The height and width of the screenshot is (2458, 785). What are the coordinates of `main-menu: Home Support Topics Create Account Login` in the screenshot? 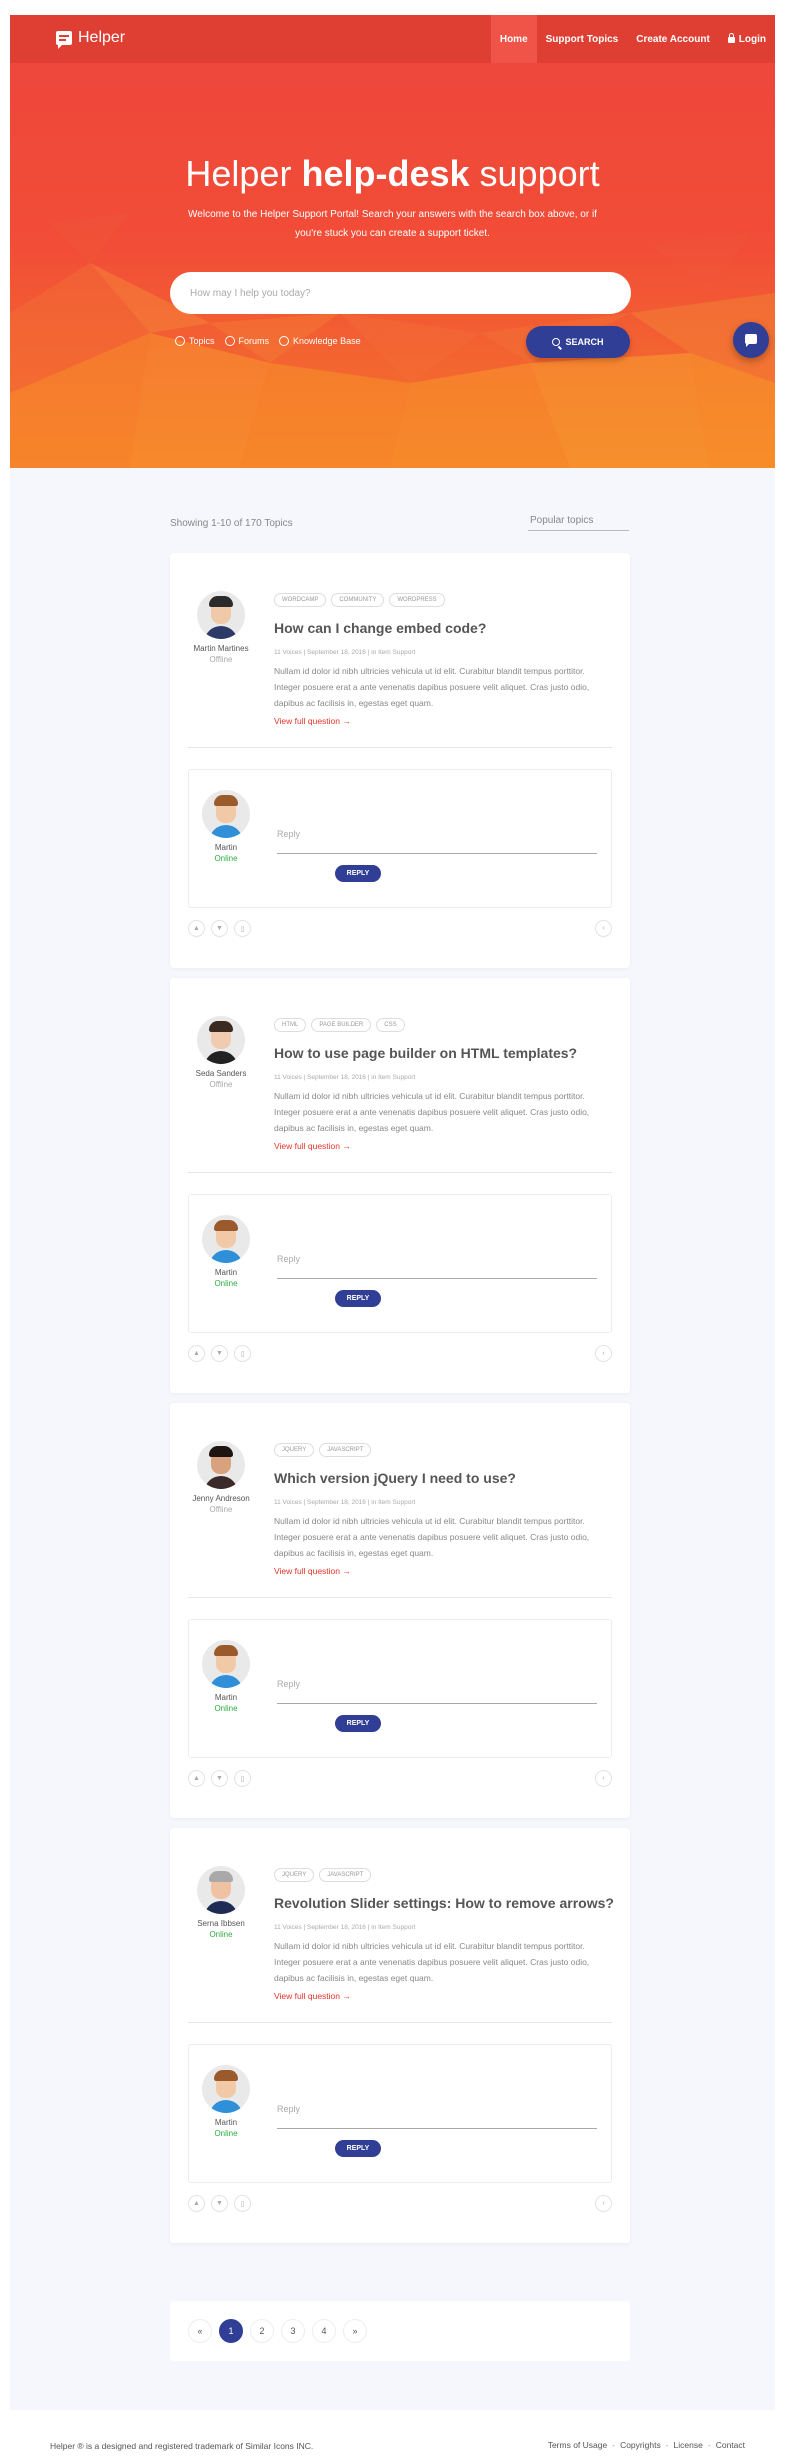 It's located at (632, 39).